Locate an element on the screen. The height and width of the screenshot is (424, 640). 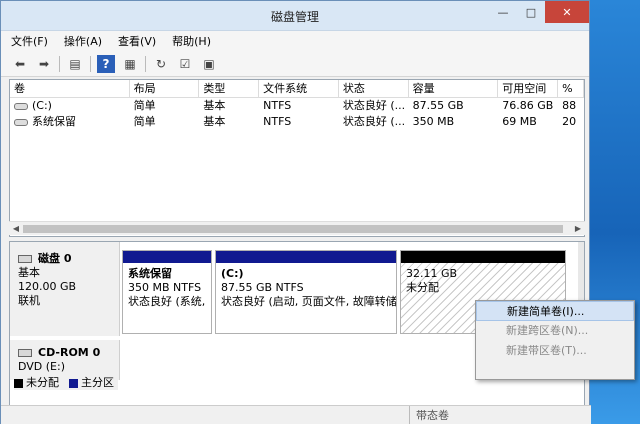
column-header-layout: 布局 is located at coordinates (165, 88).